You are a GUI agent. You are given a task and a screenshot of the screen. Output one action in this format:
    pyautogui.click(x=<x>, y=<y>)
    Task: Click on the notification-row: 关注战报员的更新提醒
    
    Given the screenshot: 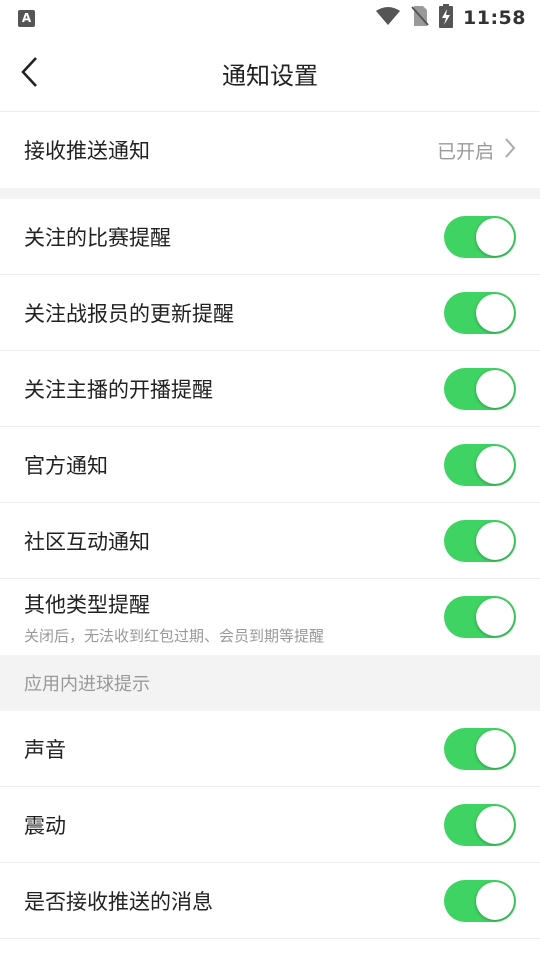 What is the action you would take?
    pyautogui.click(x=270, y=313)
    